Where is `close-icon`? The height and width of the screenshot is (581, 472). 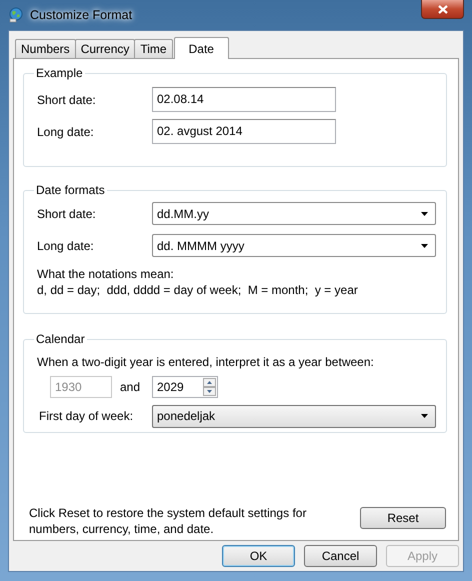
close-icon is located at coordinates (443, 9).